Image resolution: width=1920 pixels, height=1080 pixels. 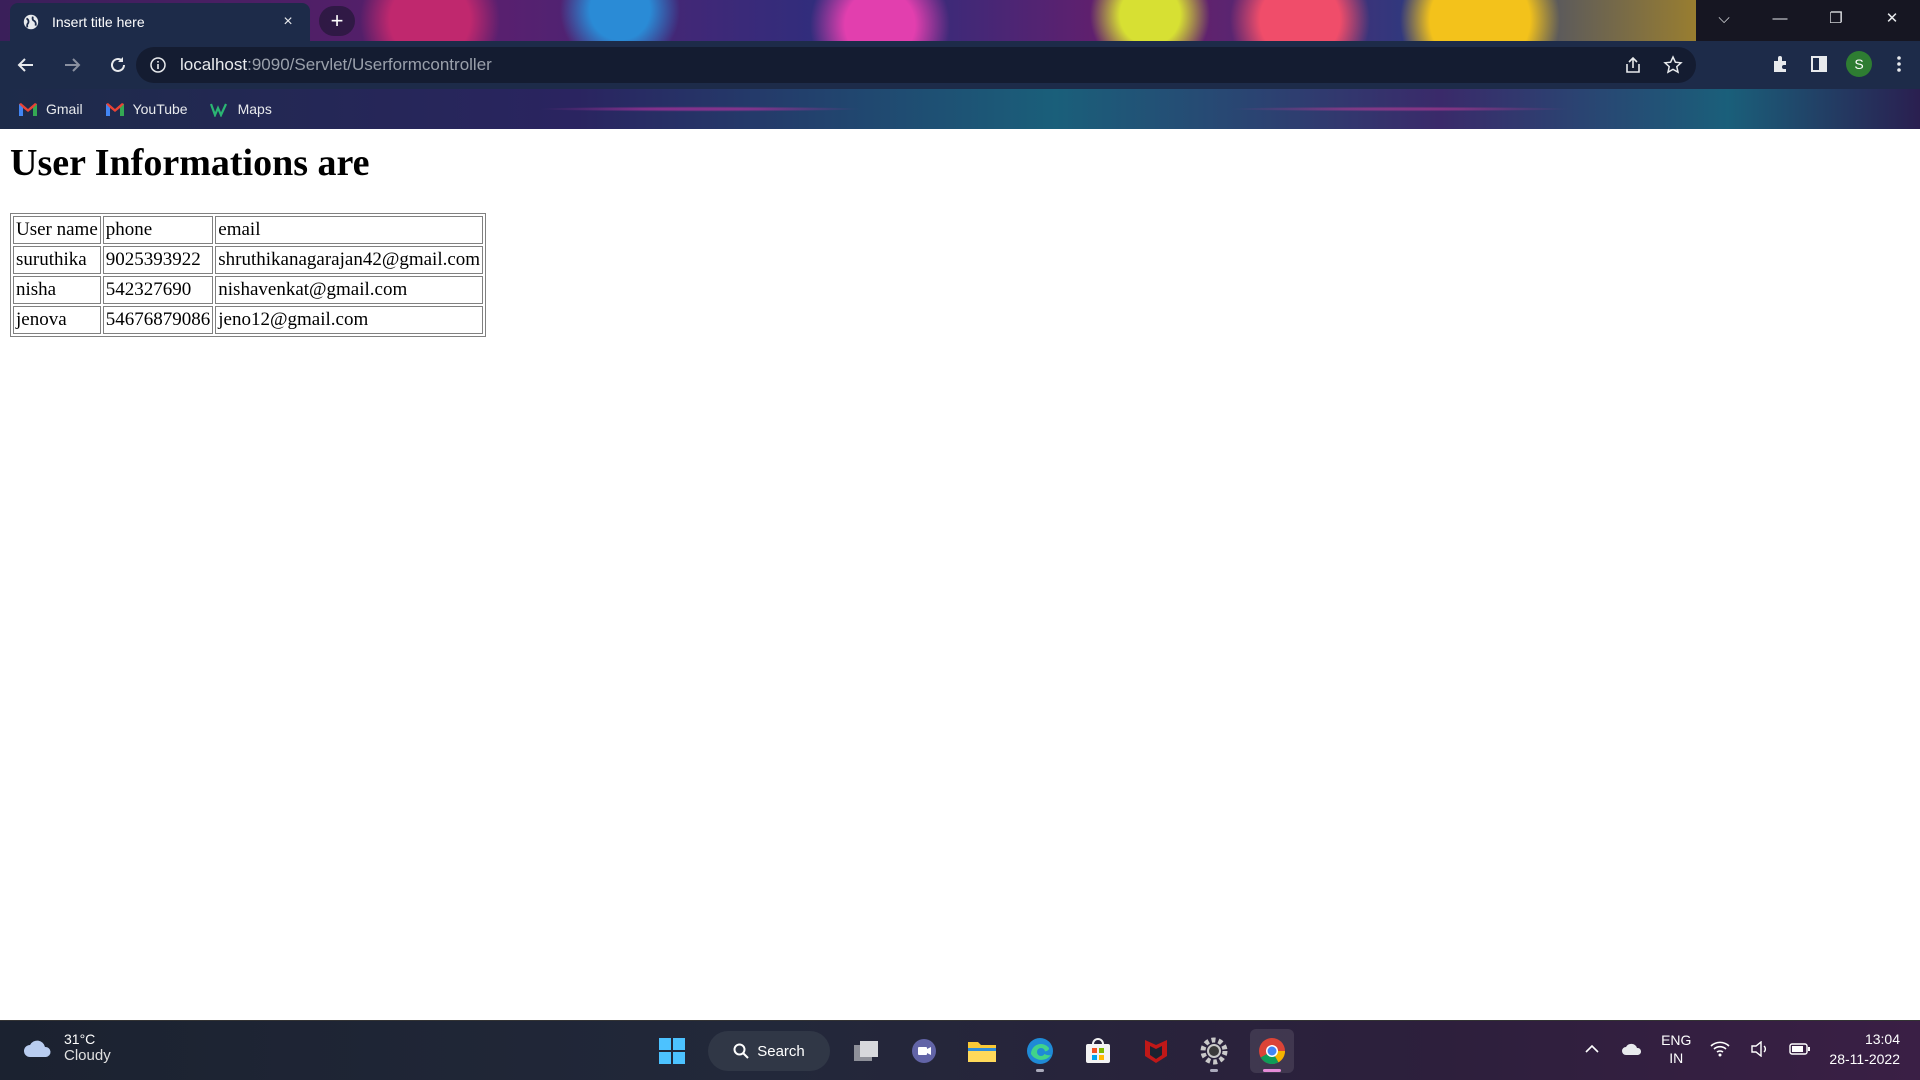 I want to click on search-icon, so click(x=741, y=1051).